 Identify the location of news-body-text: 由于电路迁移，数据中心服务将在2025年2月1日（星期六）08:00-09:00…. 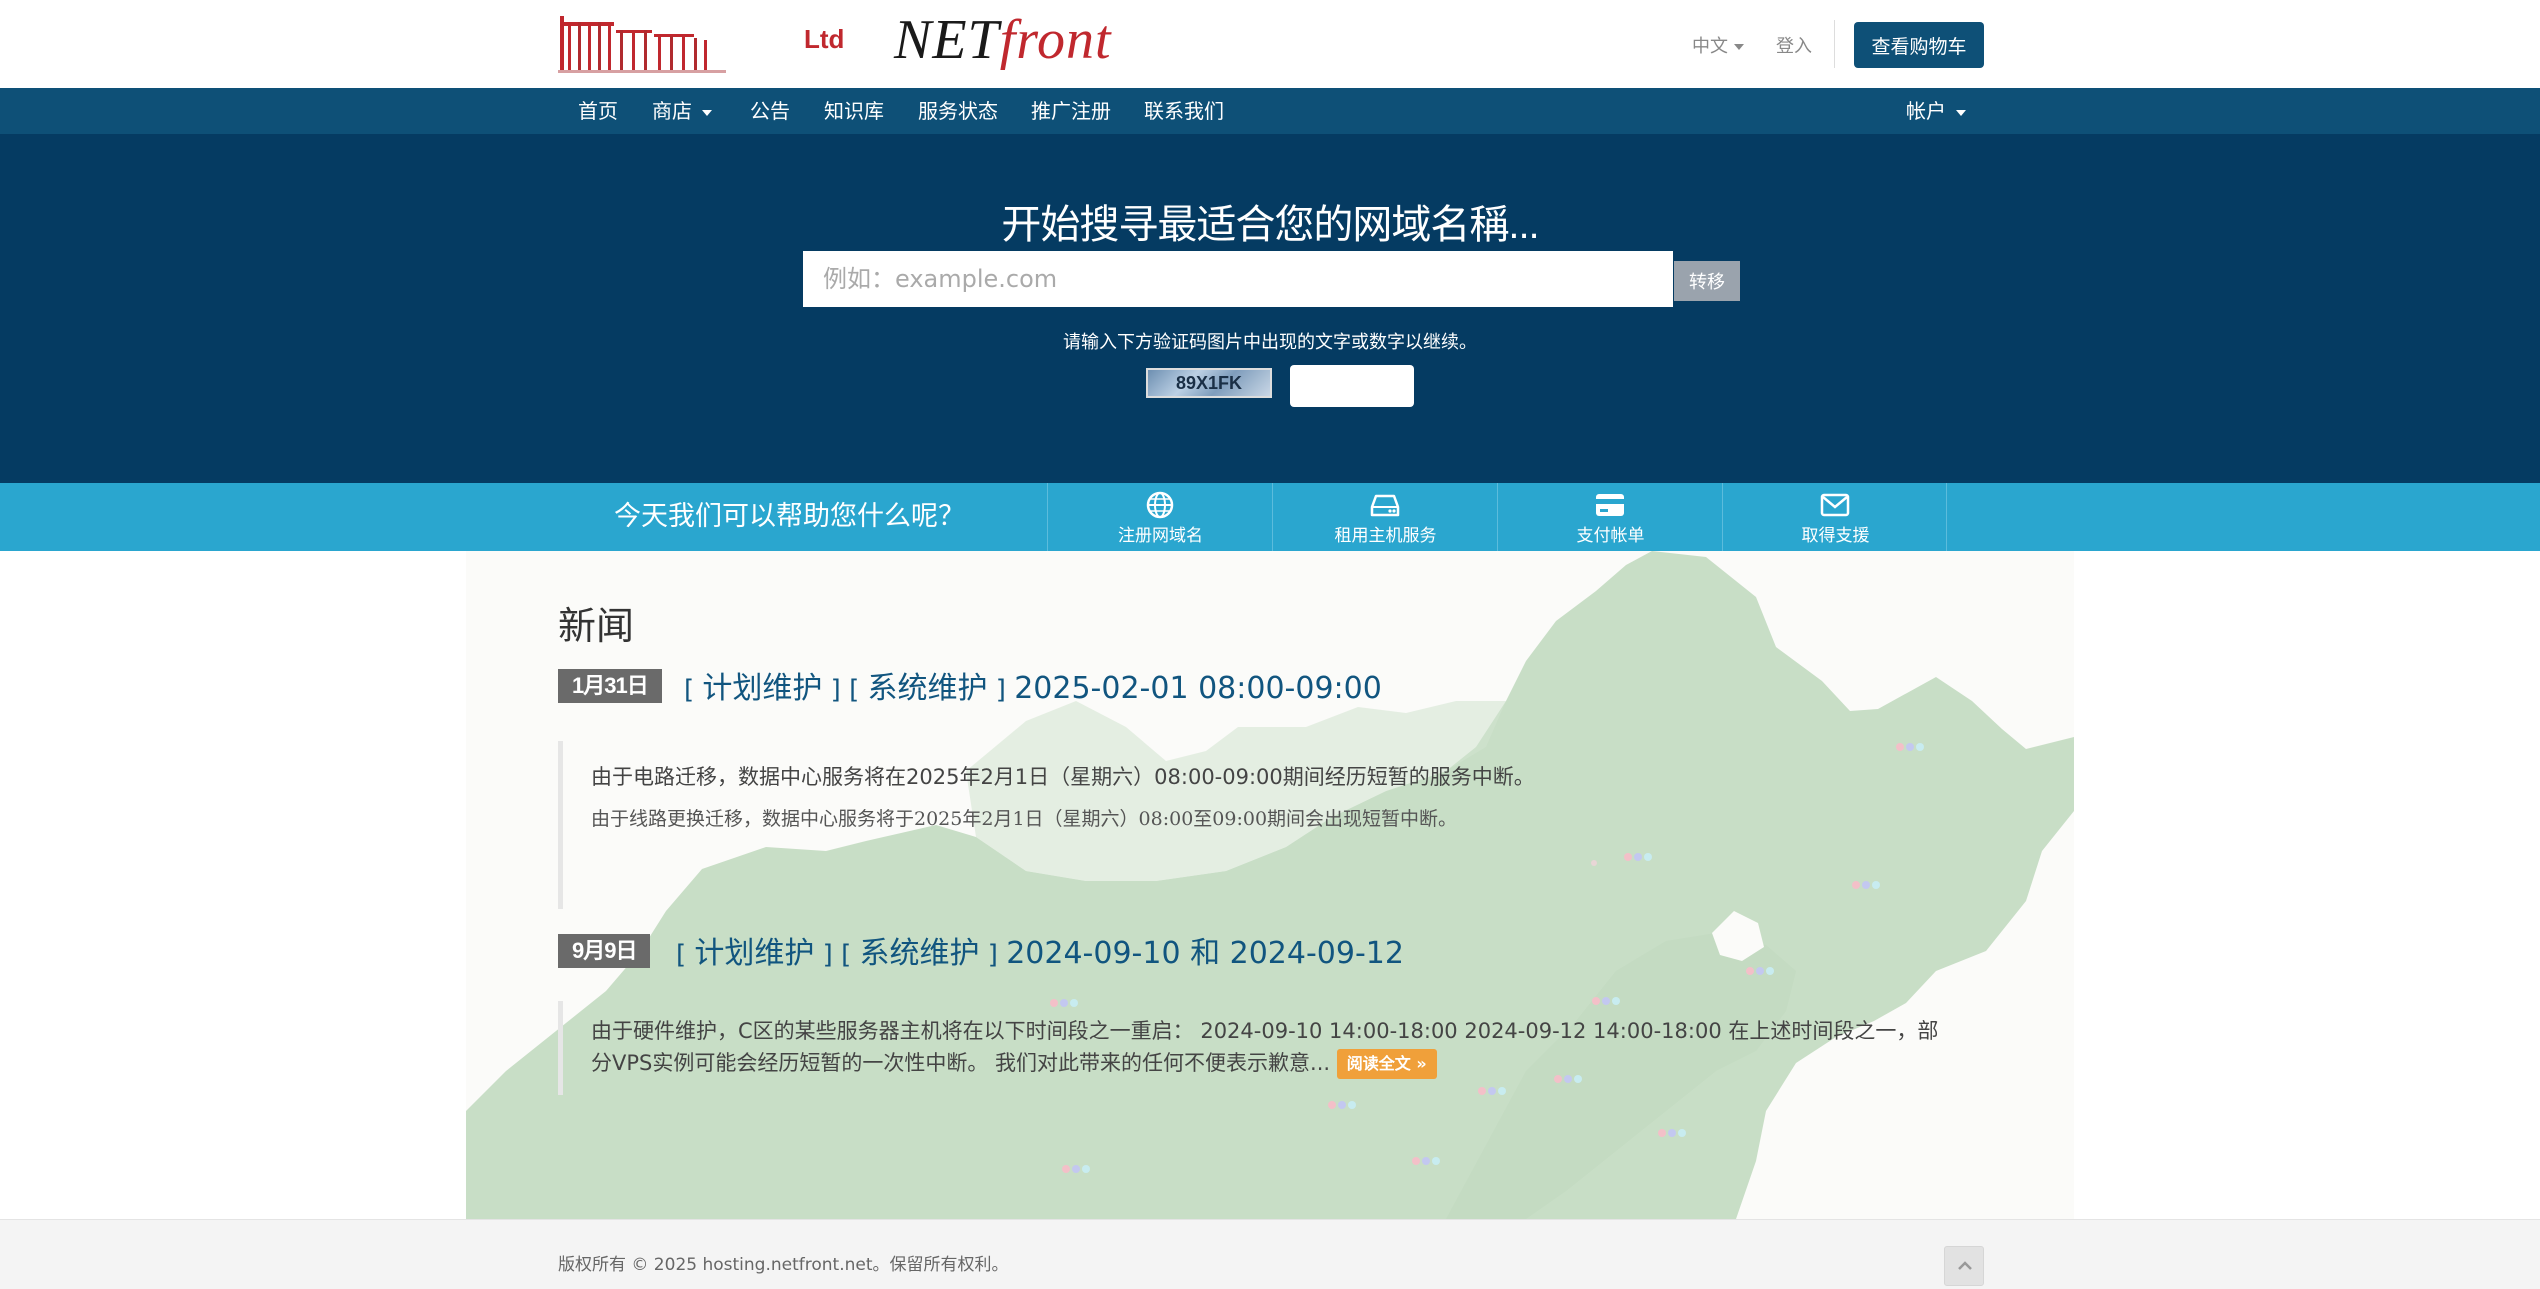
(1063, 777).